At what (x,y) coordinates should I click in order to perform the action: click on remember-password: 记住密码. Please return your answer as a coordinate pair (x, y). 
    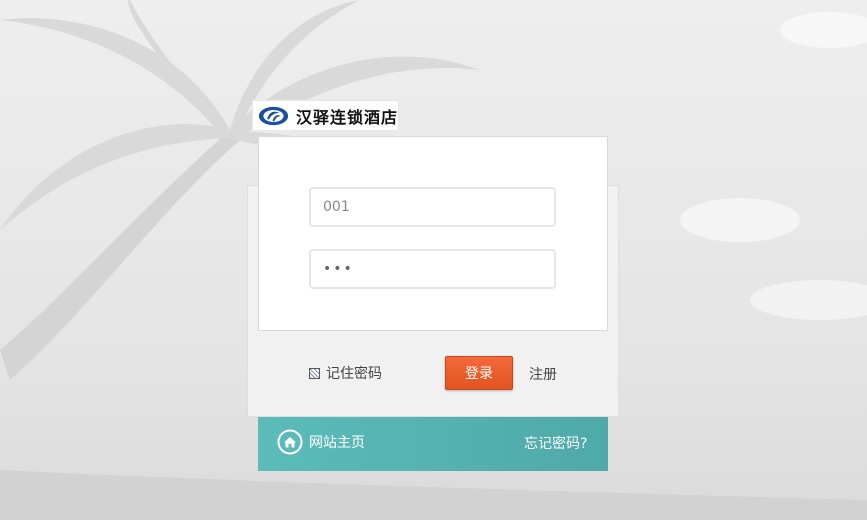
    Looking at the image, I should click on (345, 373).